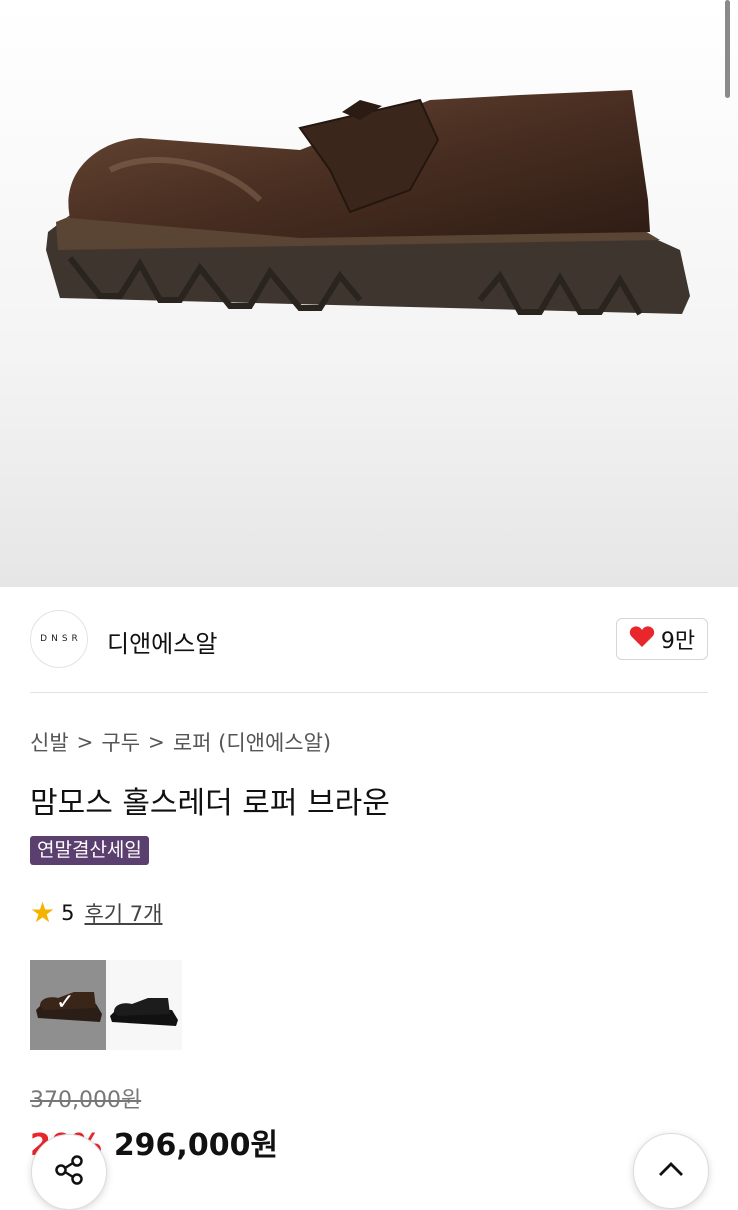 The height and width of the screenshot is (1210, 738). I want to click on rating-score: 5, so click(68, 912).